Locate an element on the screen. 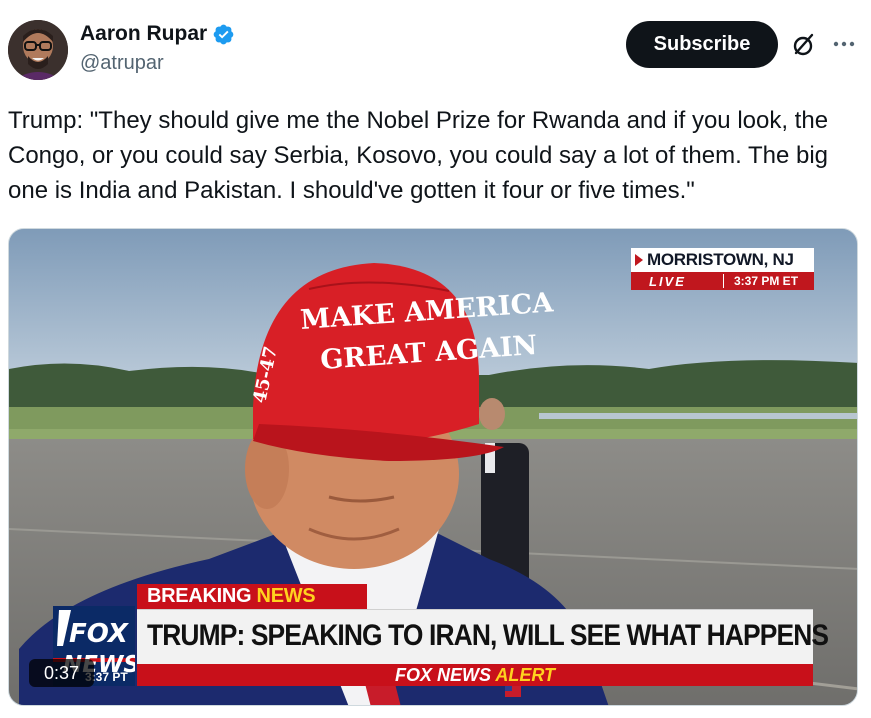 Image resolution: width=871 pixels, height=718 pixels. author-info: Aaron Rupar @atrupar is located at coordinates (157, 48).